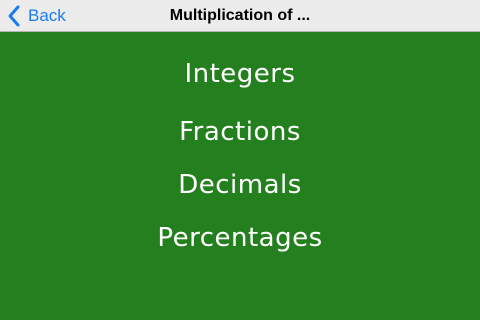  Describe the element at coordinates (240, 74) in the screenshot. I see `menu-item-integers: Integers` at that location.